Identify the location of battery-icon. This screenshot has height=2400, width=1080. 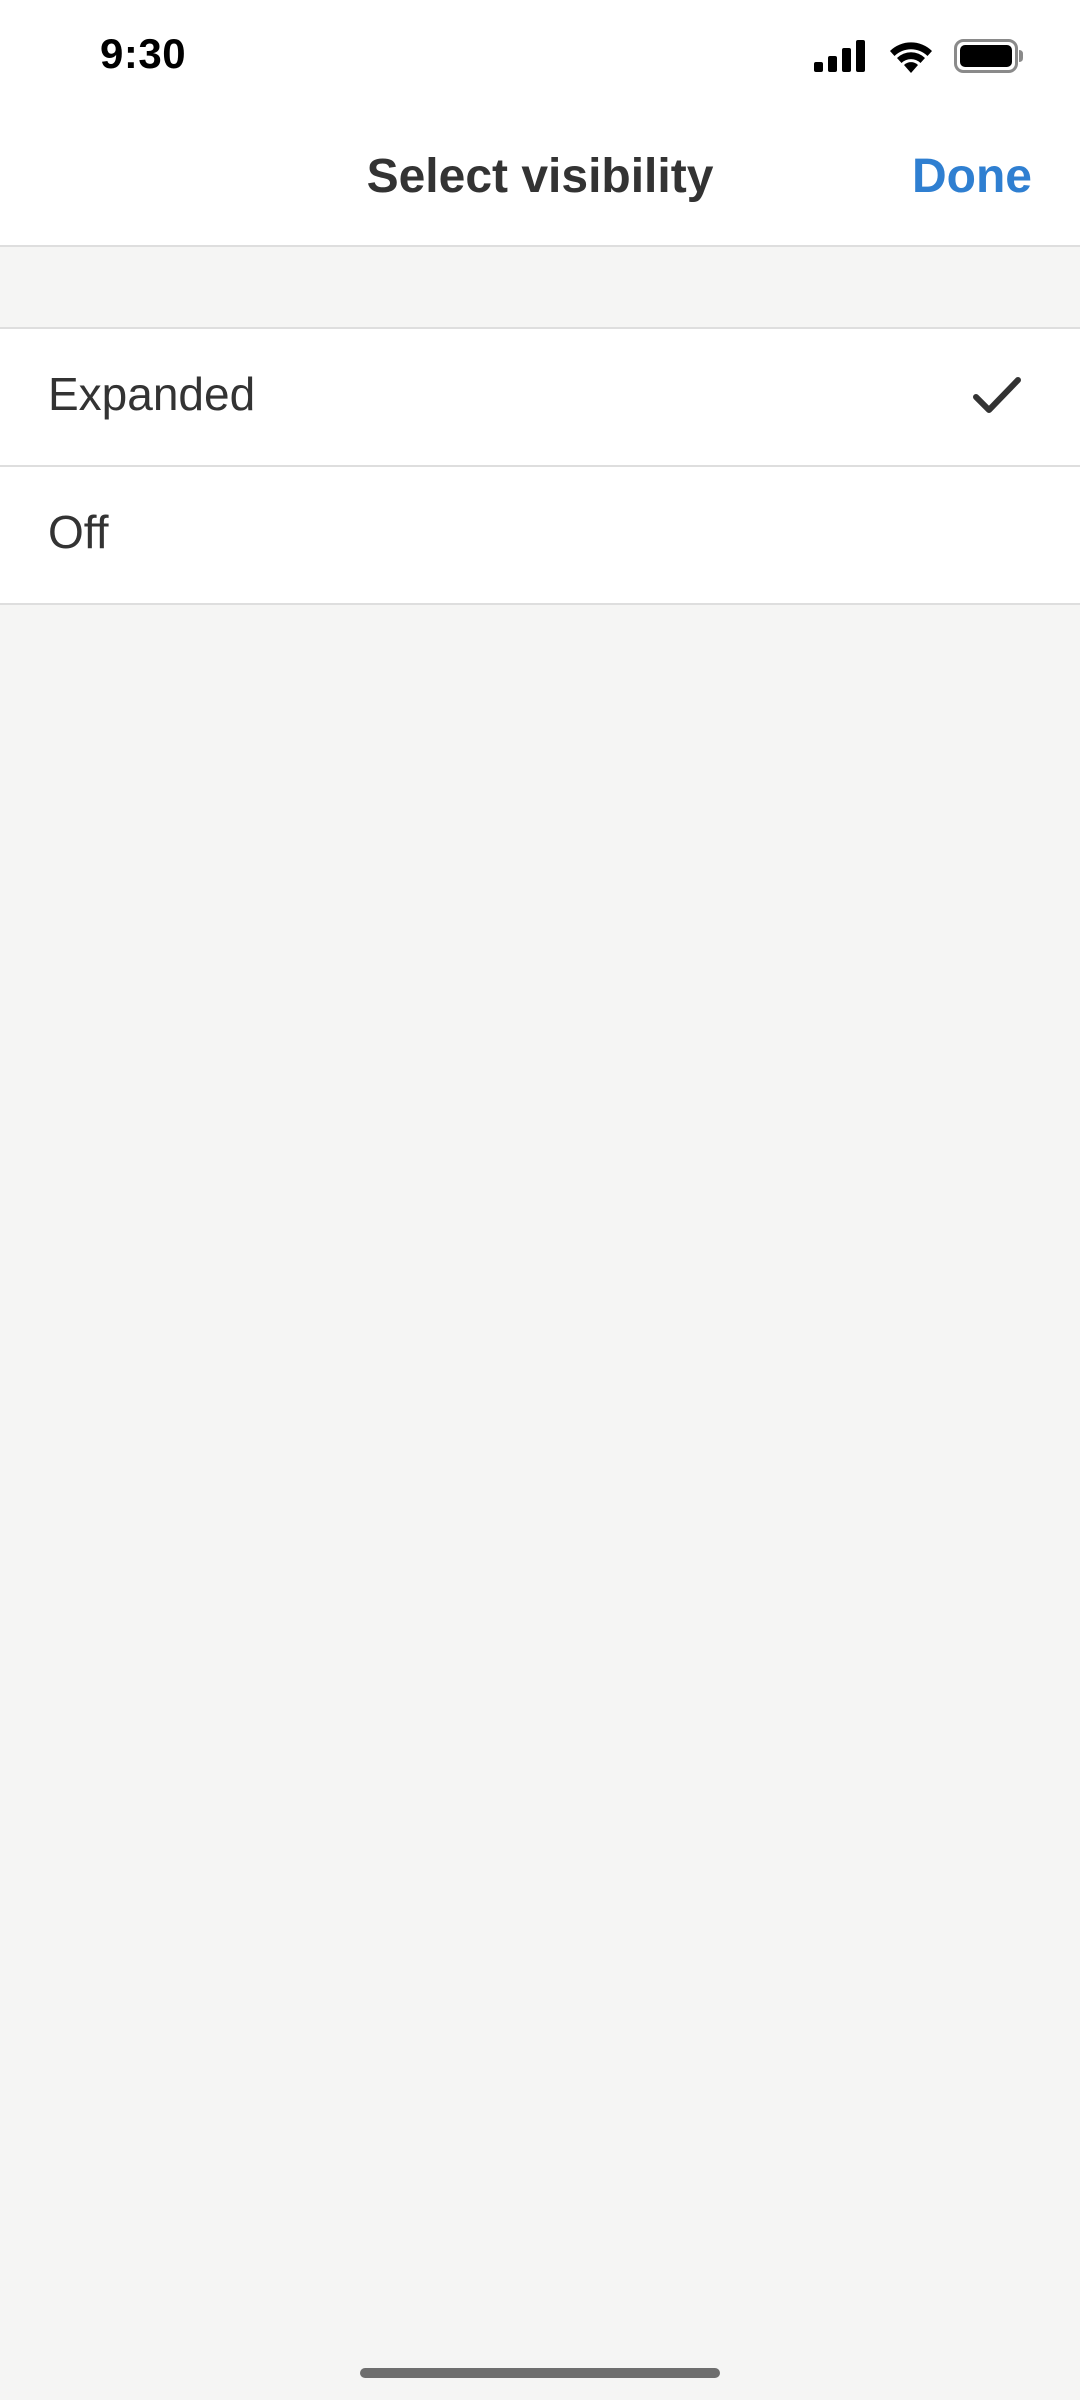
(988, 56).